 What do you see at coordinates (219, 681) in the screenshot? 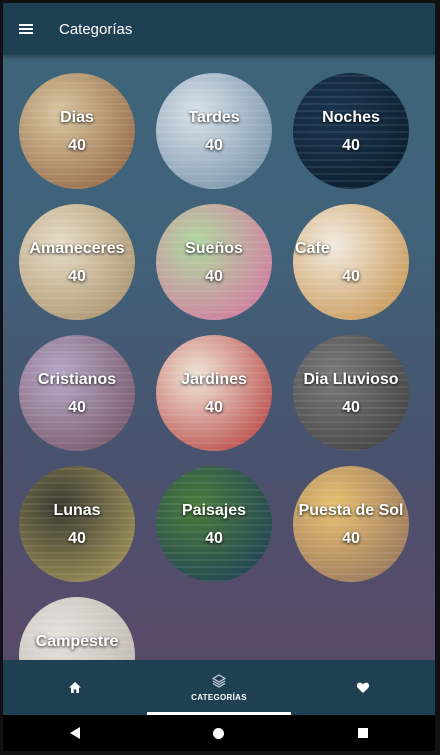
I see `layers-icon` at bounding box center [219, 681].